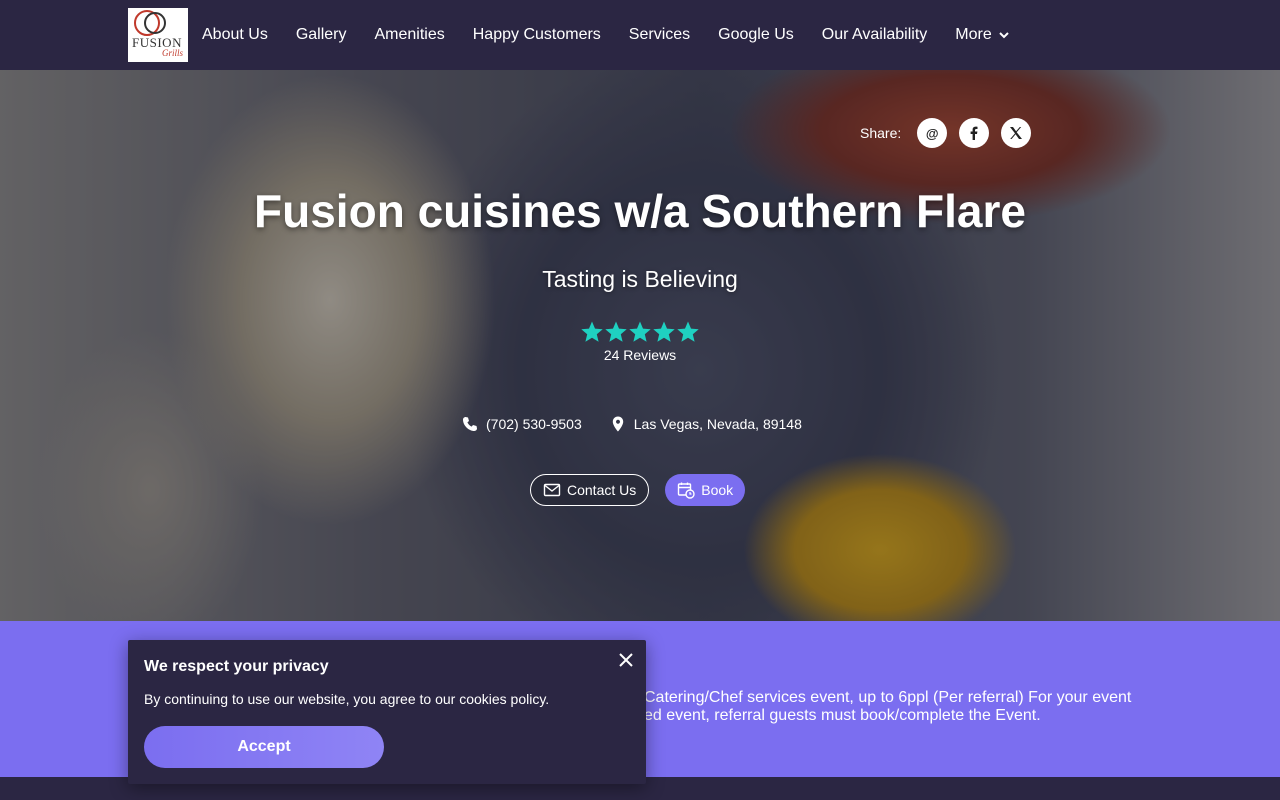 This screenshot has width=1280, height=800. I want to click on nav-services: Services, so click(659, 35).